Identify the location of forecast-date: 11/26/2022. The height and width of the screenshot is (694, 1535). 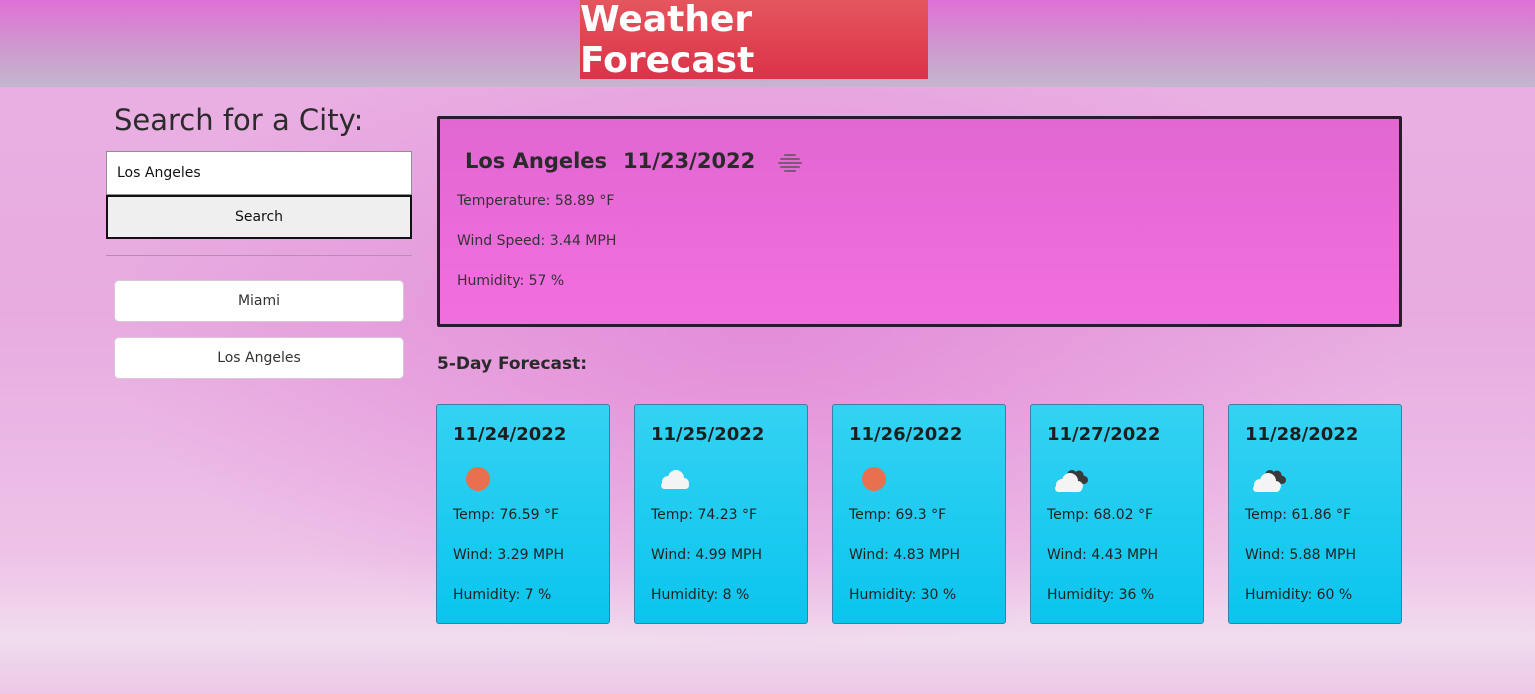
(906, 434).